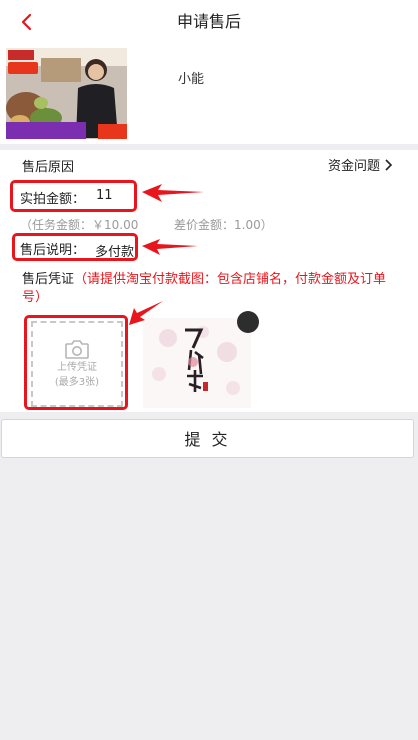 The image size is (418, 740). What do you see at coordinates (223, 225) in the screenshot?
I see `diff-amount-text: 差价金额：1.00）` at bounding box center [223, 225].